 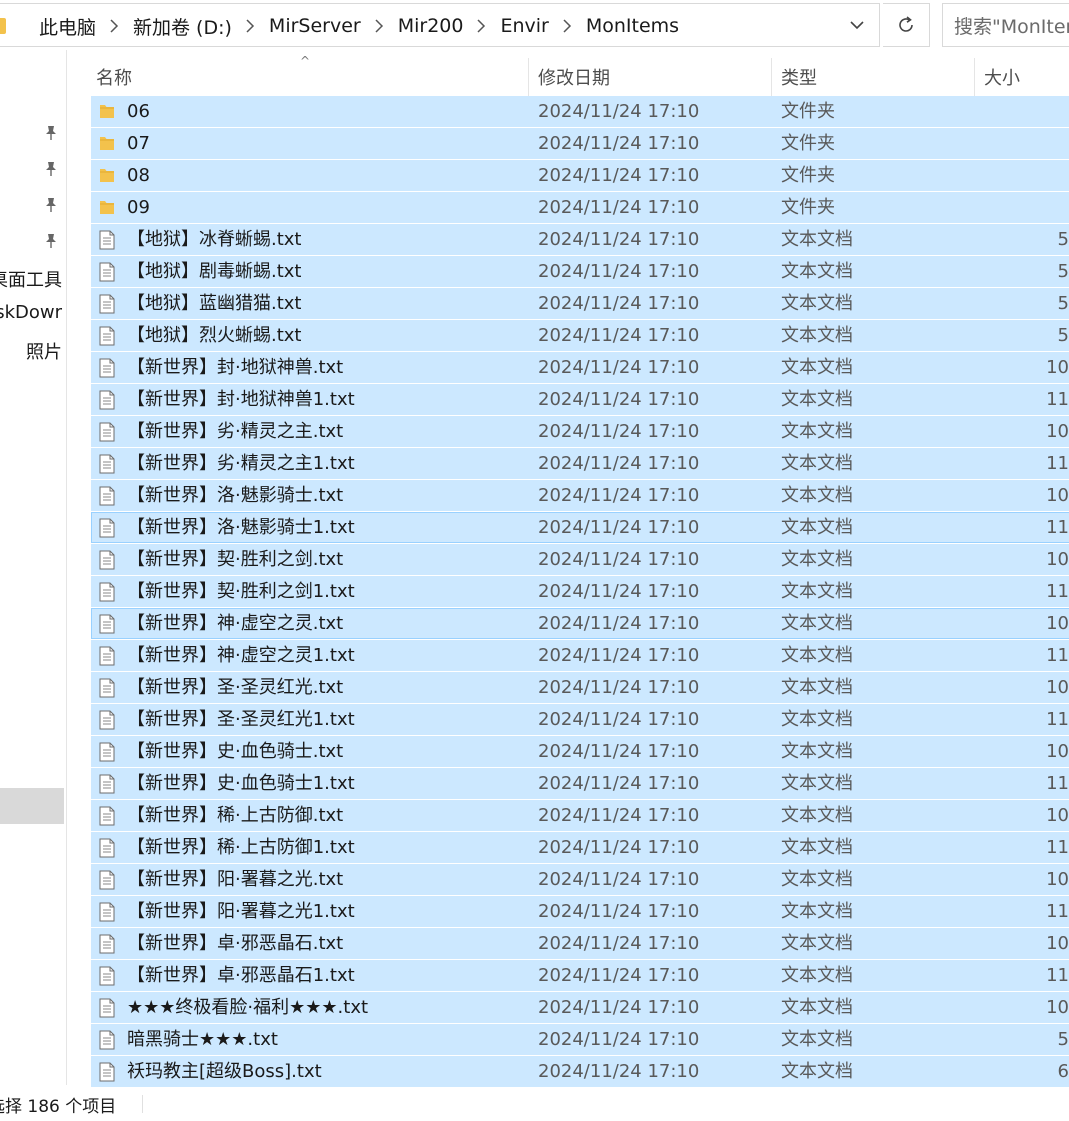 What do you see at coordinates (1005, 25) in the screenshot?
I see `search-input: 搜索"MonItems"` at bounding box center [1005, 25].